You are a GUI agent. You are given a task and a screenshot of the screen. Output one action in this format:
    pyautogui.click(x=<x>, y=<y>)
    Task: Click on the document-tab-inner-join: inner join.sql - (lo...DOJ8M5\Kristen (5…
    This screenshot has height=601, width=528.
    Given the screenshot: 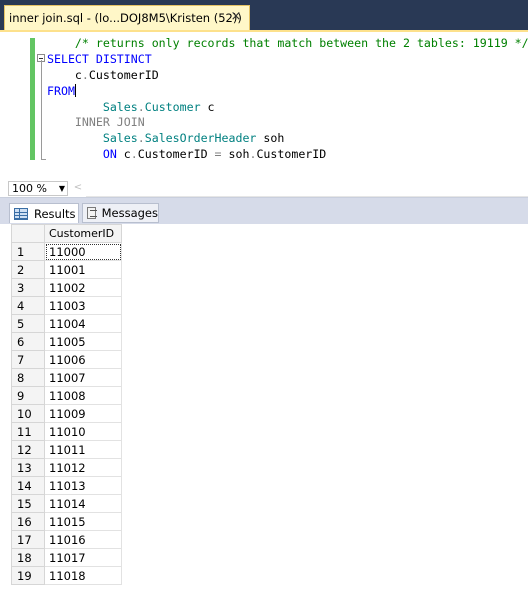 What is the action you would take?
    pyautogui.click(x=127, y=17)
    